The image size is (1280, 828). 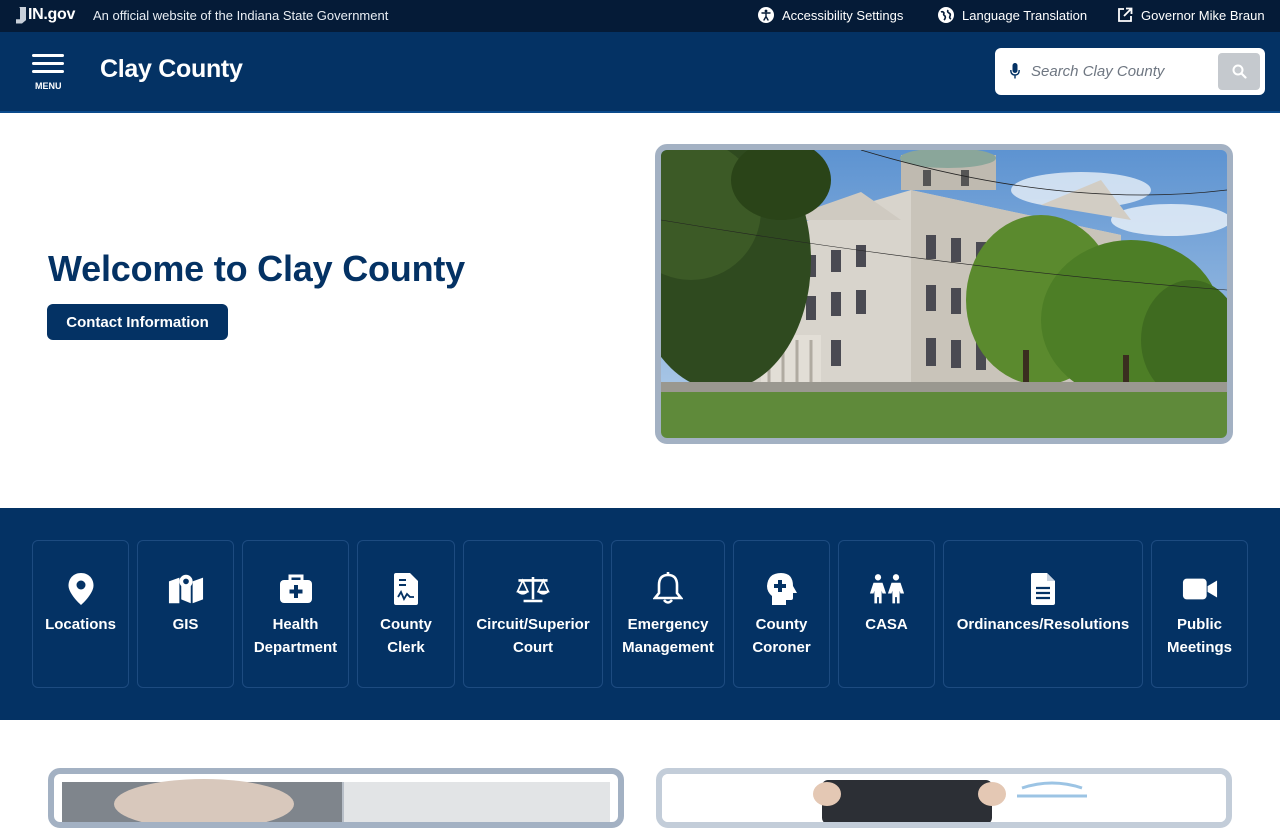 What do you see at coordinates (1203, 15) in the screenshot?
I see `governor-link-label: Governor Mike Braun` at bounding box center [1203, 15].